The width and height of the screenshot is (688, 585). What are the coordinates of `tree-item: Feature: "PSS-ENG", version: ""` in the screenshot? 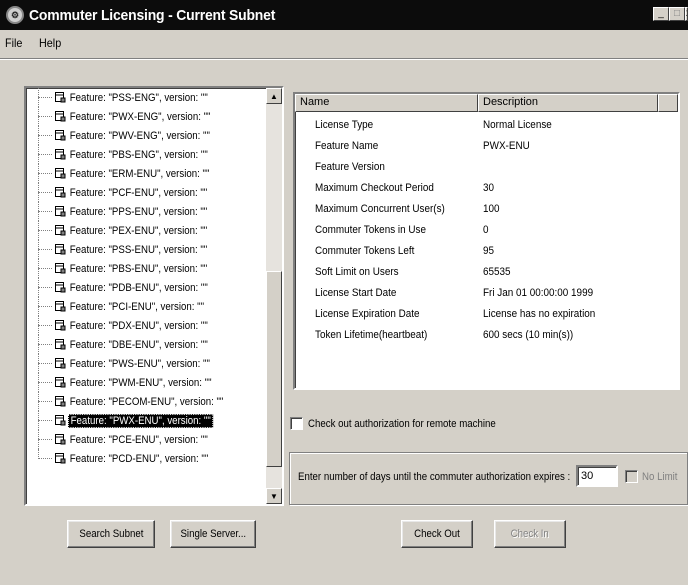 It's located at (146, 97).